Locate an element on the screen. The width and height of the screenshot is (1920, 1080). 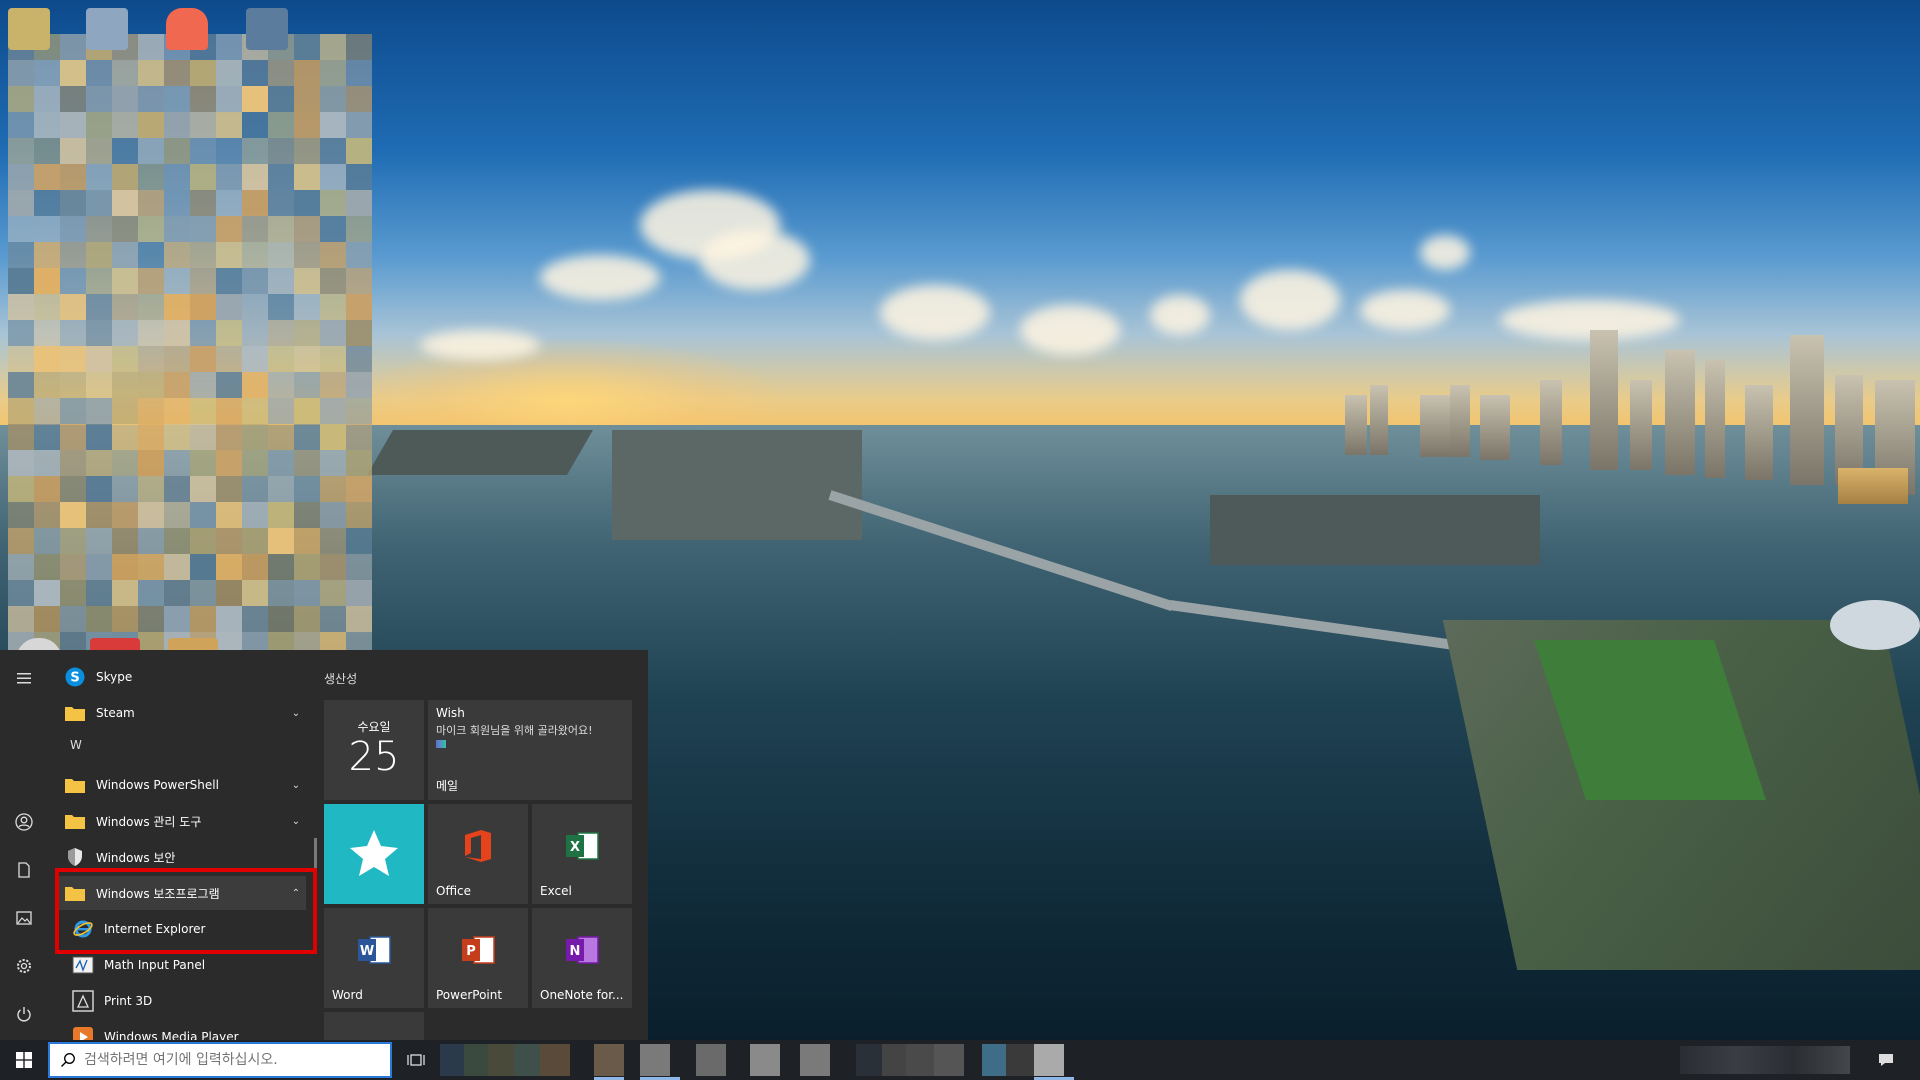
taskbar is located at coordinates (960, 1060).